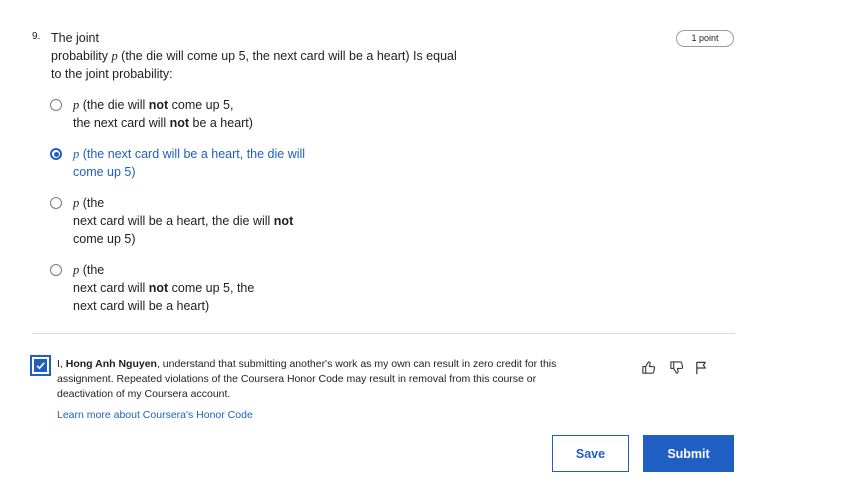 The height and width of the screenshot is (502, 846). What do you see at coordinates (383, 333) in the screenshot?
I see `divider` at bounding box center [383, 333].